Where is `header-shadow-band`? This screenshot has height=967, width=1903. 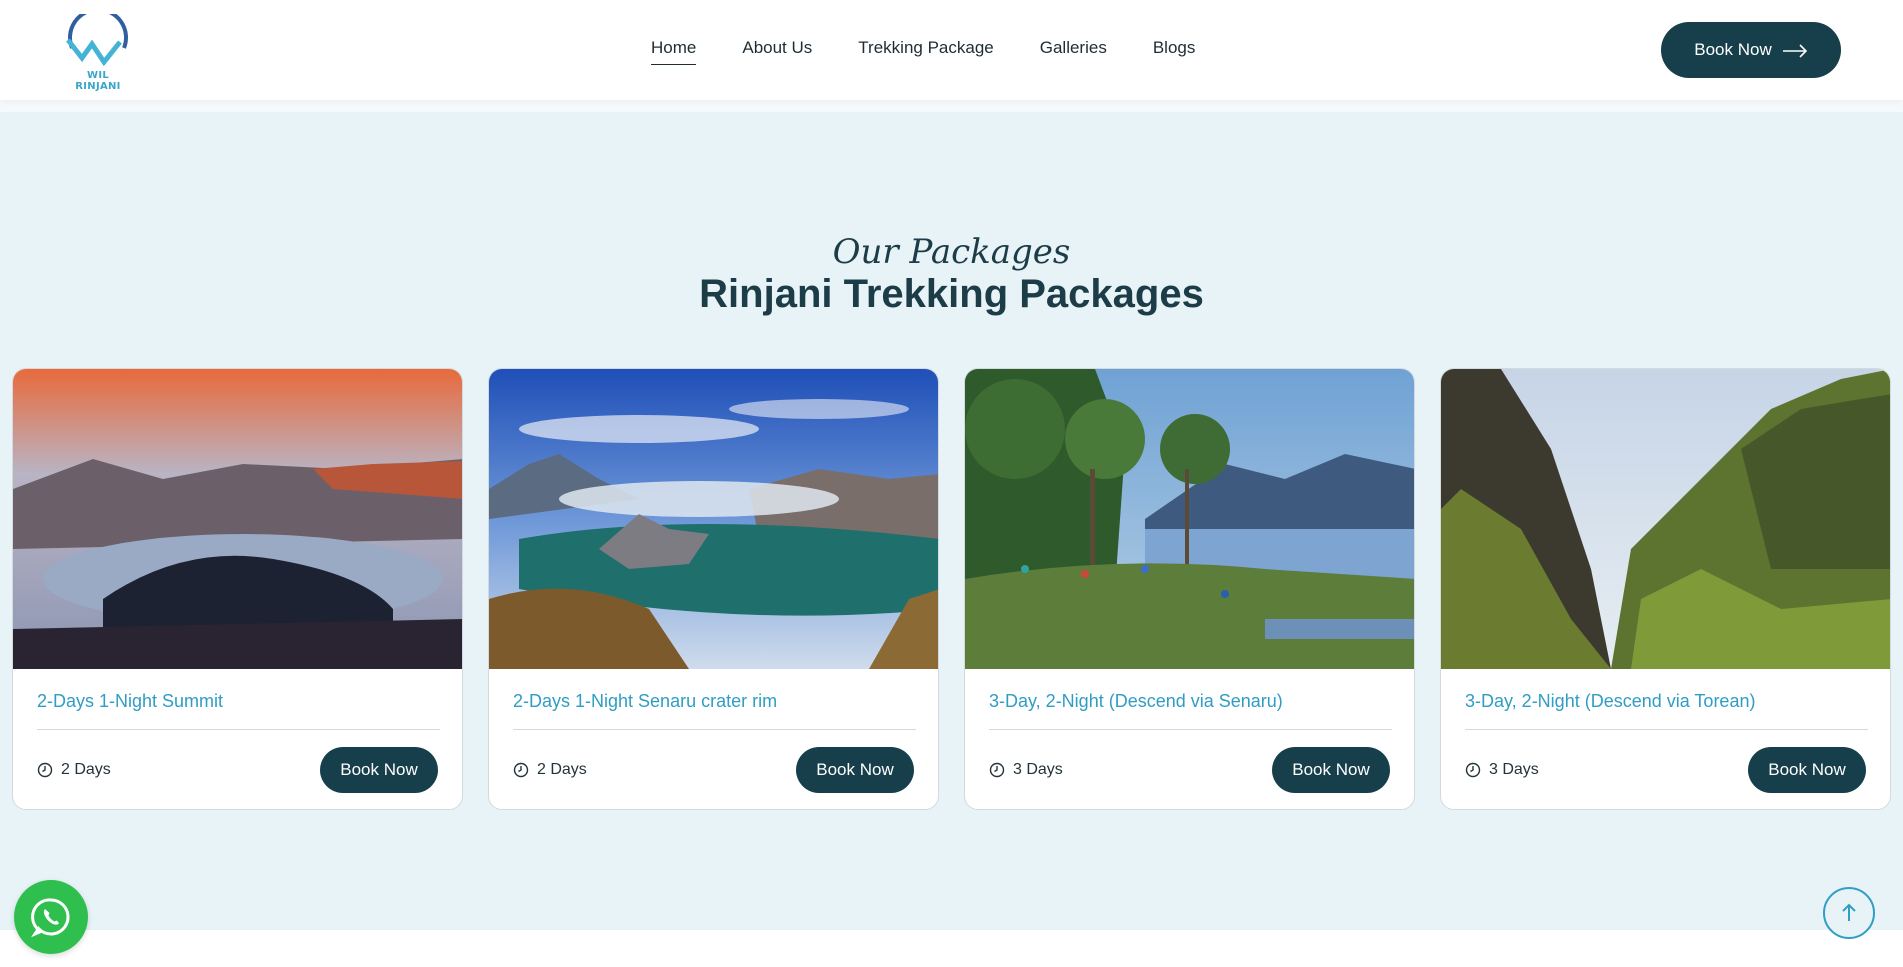
header-shadow-band is located at coordinates (951, 106).